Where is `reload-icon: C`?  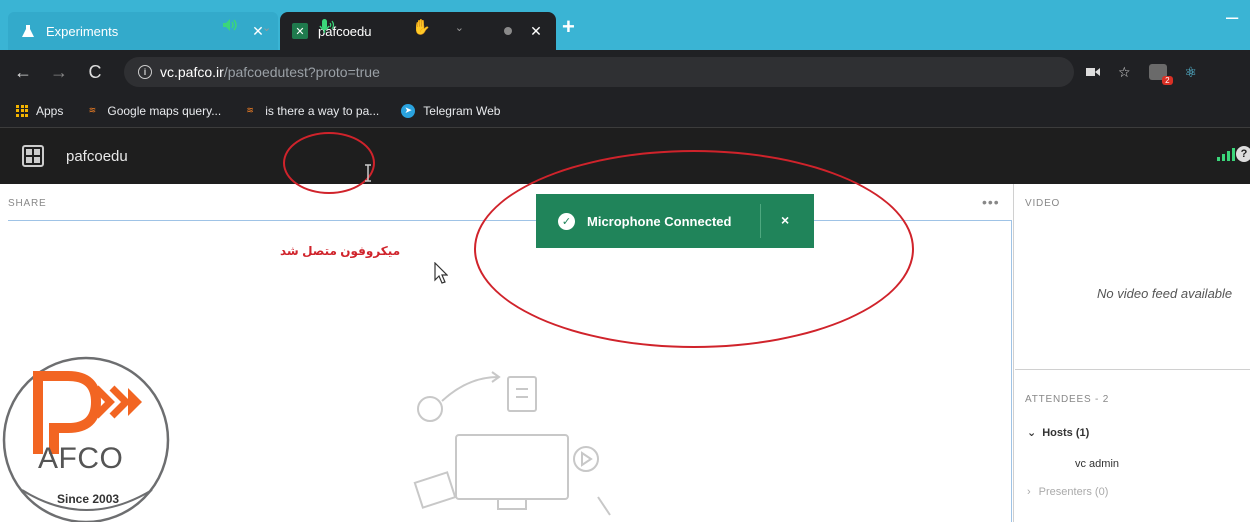
reload-icon: C is located at coordinates (95, 72).